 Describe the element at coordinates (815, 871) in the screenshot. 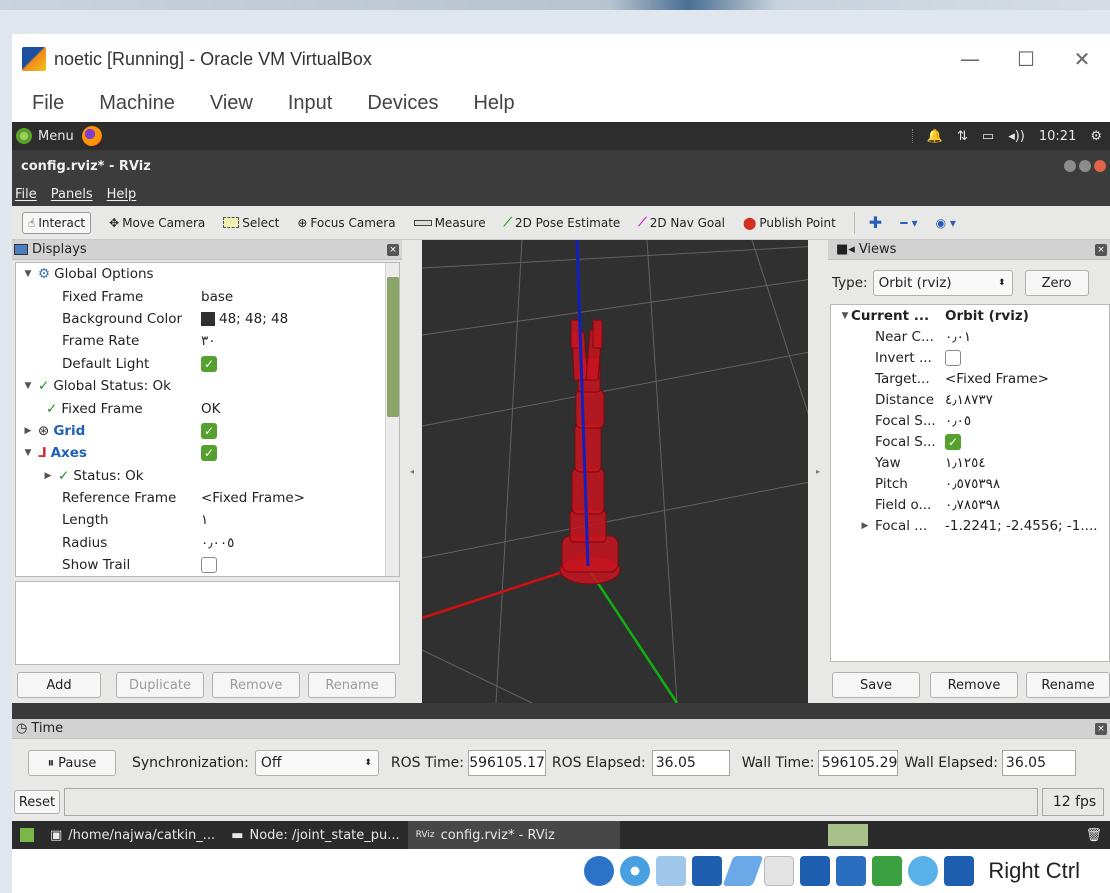

I see `display-icon` at that location.